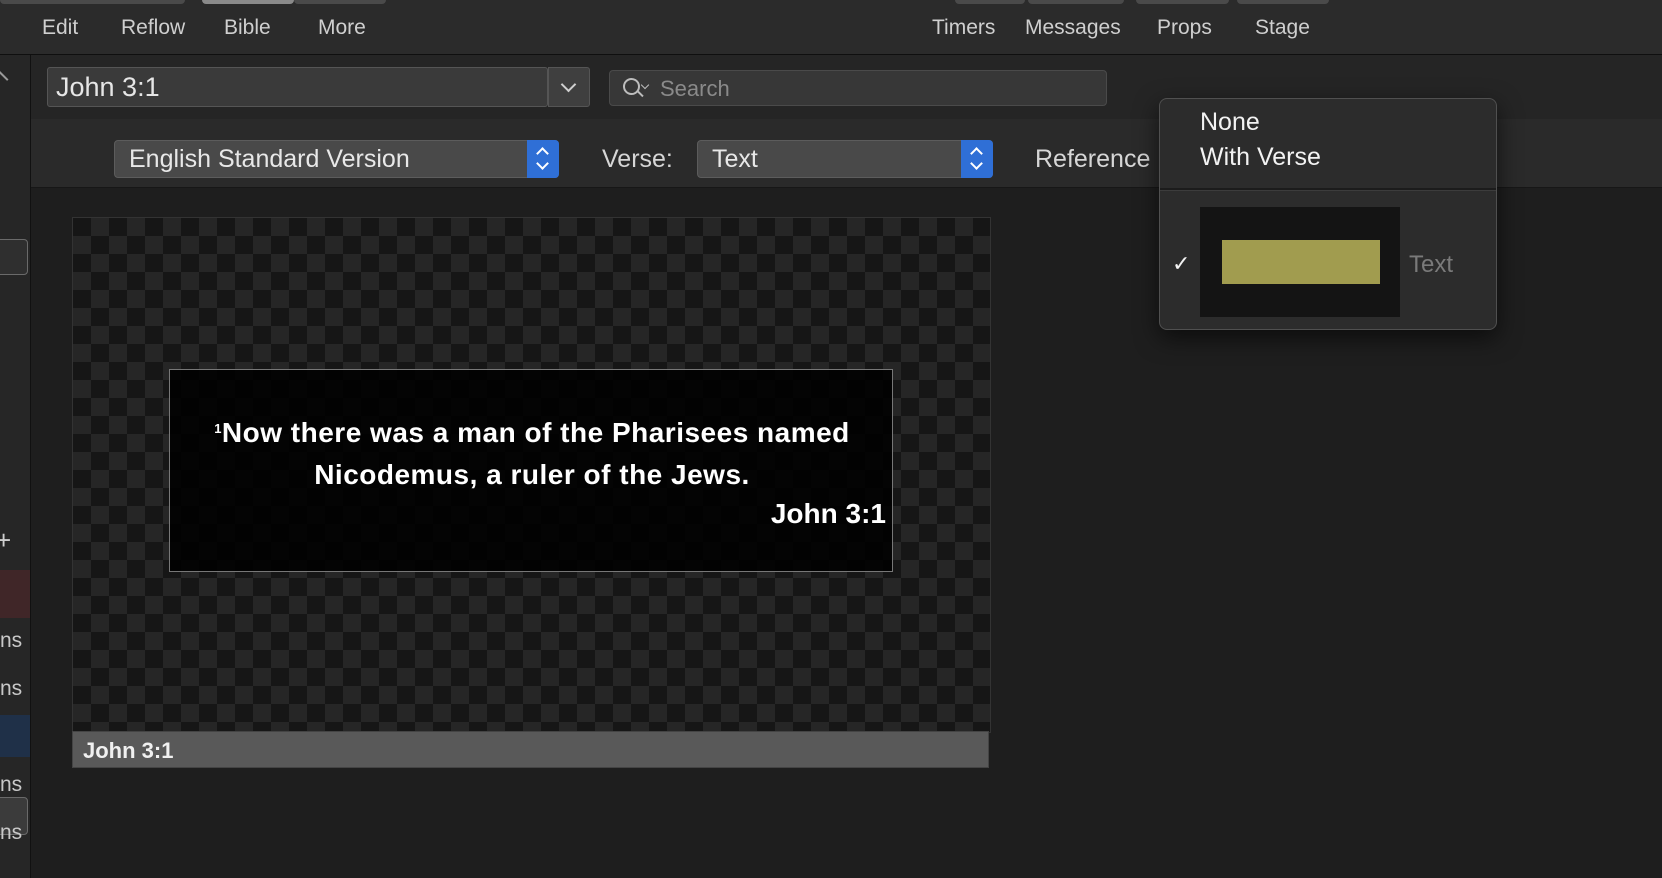  I want to click on search-field, so click(858, 88).